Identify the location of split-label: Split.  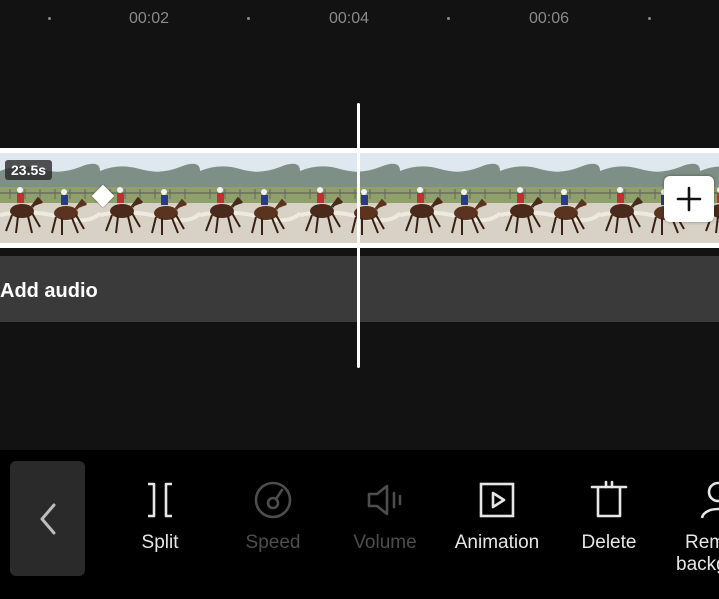
(160, 542).